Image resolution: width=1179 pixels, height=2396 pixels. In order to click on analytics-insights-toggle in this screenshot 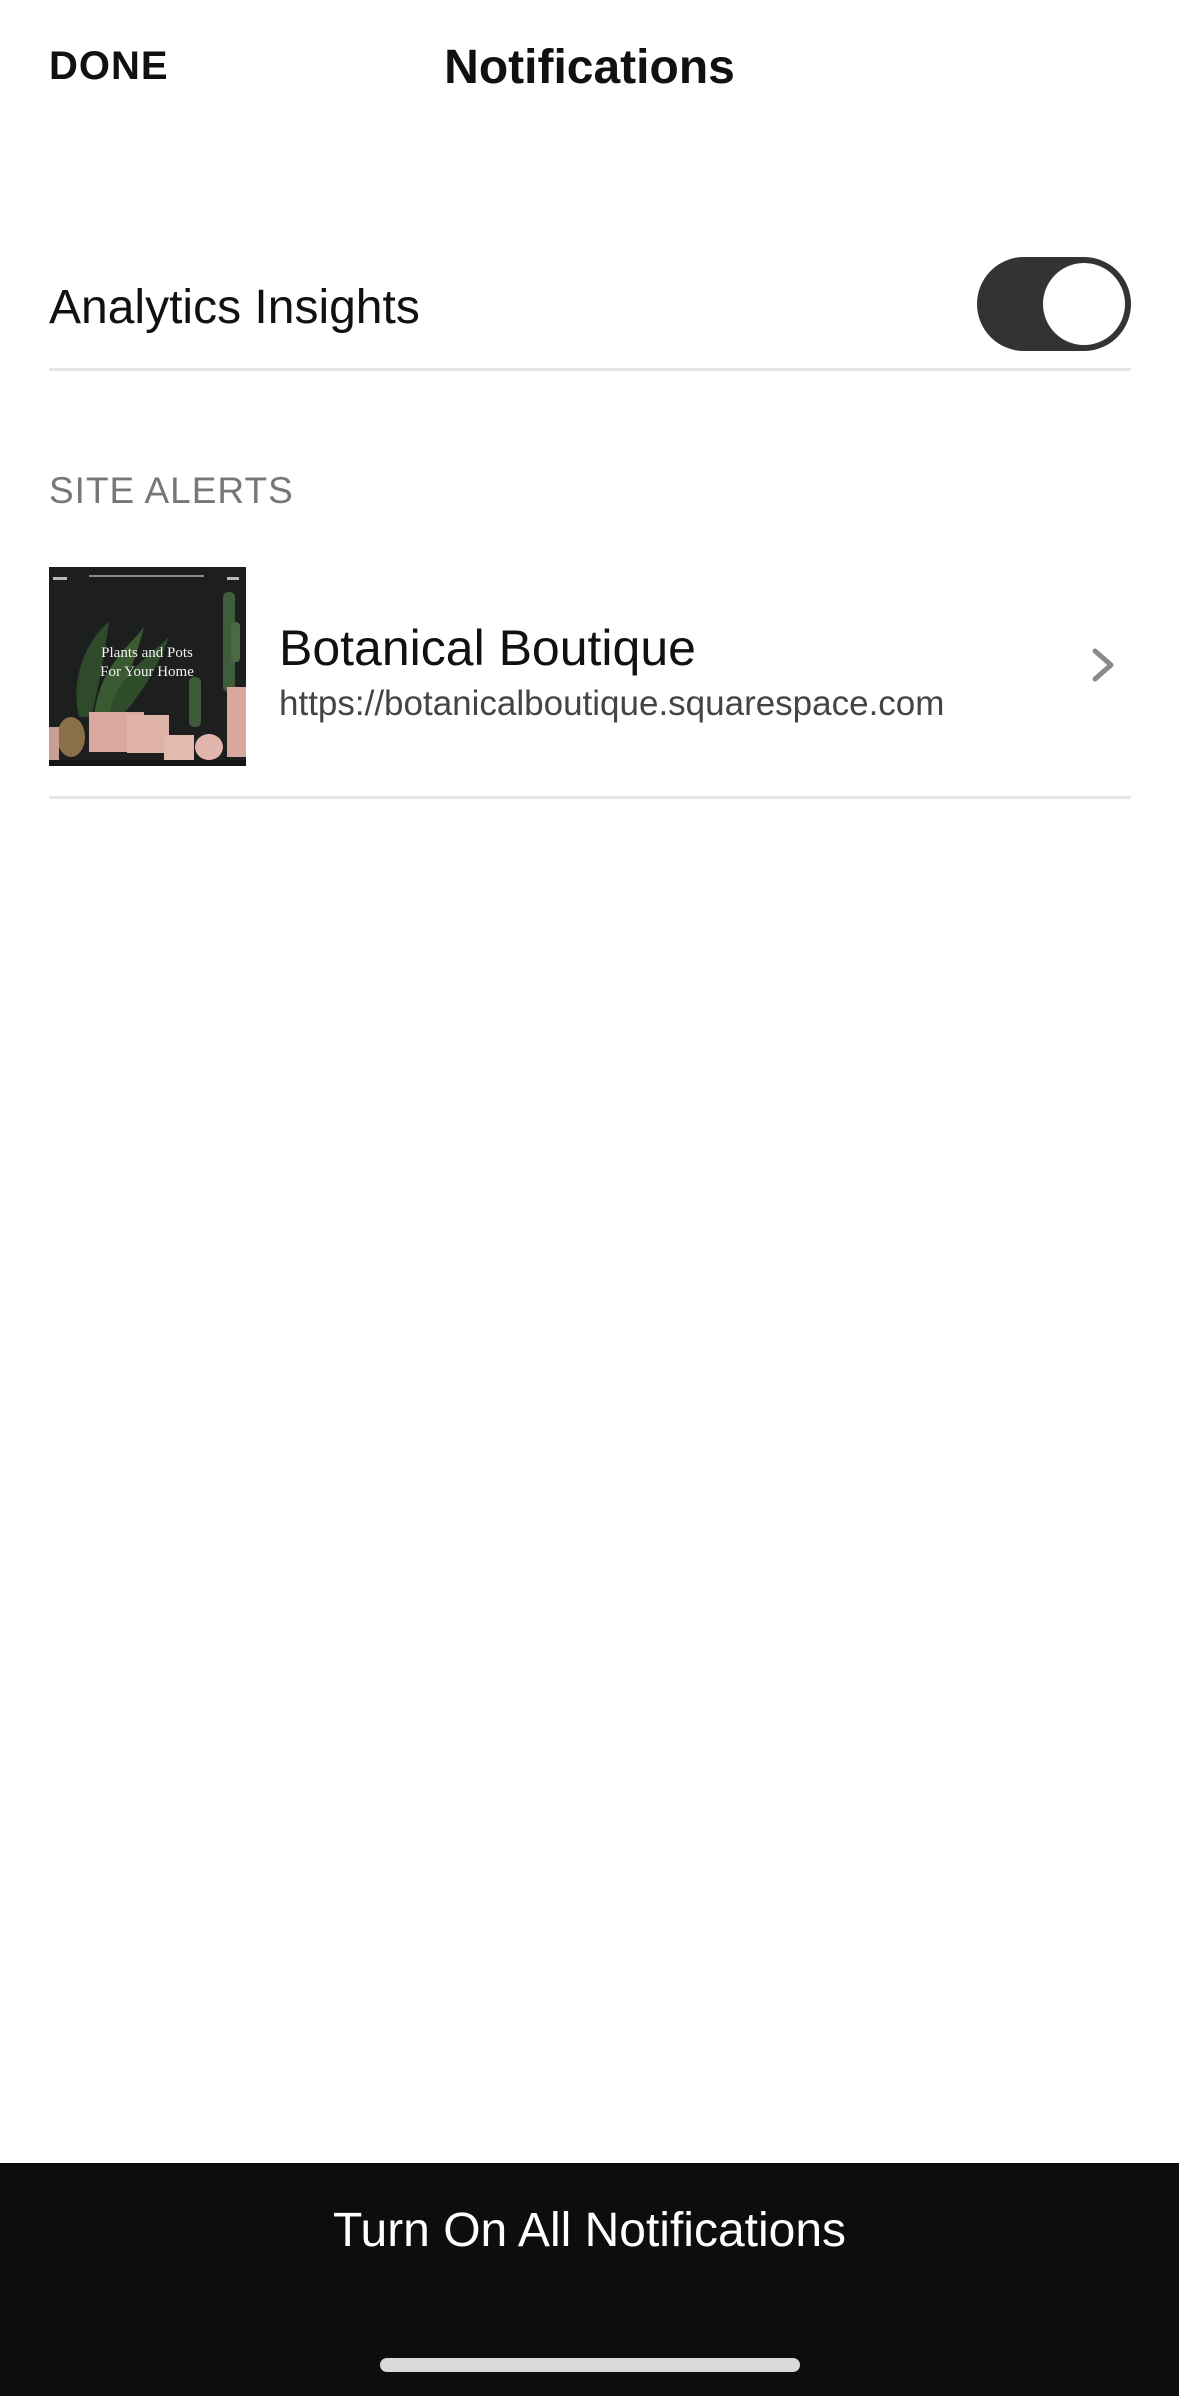, I will do `click(1054, 304)`.